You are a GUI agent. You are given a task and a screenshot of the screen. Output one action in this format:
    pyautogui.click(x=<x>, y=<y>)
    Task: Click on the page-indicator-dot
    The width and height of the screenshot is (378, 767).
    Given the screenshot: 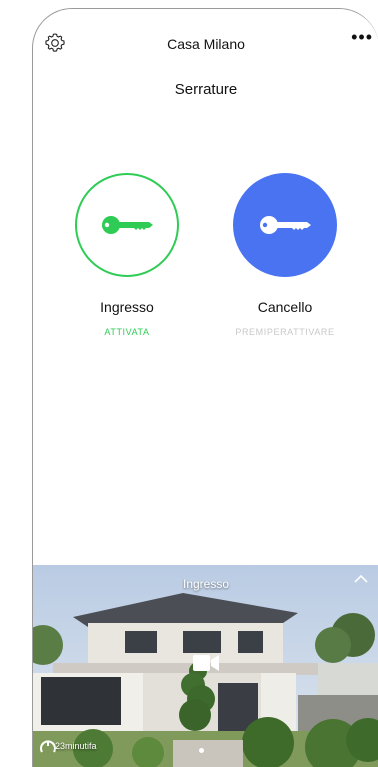 What is the action you would take?
    pyautogui.click(x=201, y=750)
    